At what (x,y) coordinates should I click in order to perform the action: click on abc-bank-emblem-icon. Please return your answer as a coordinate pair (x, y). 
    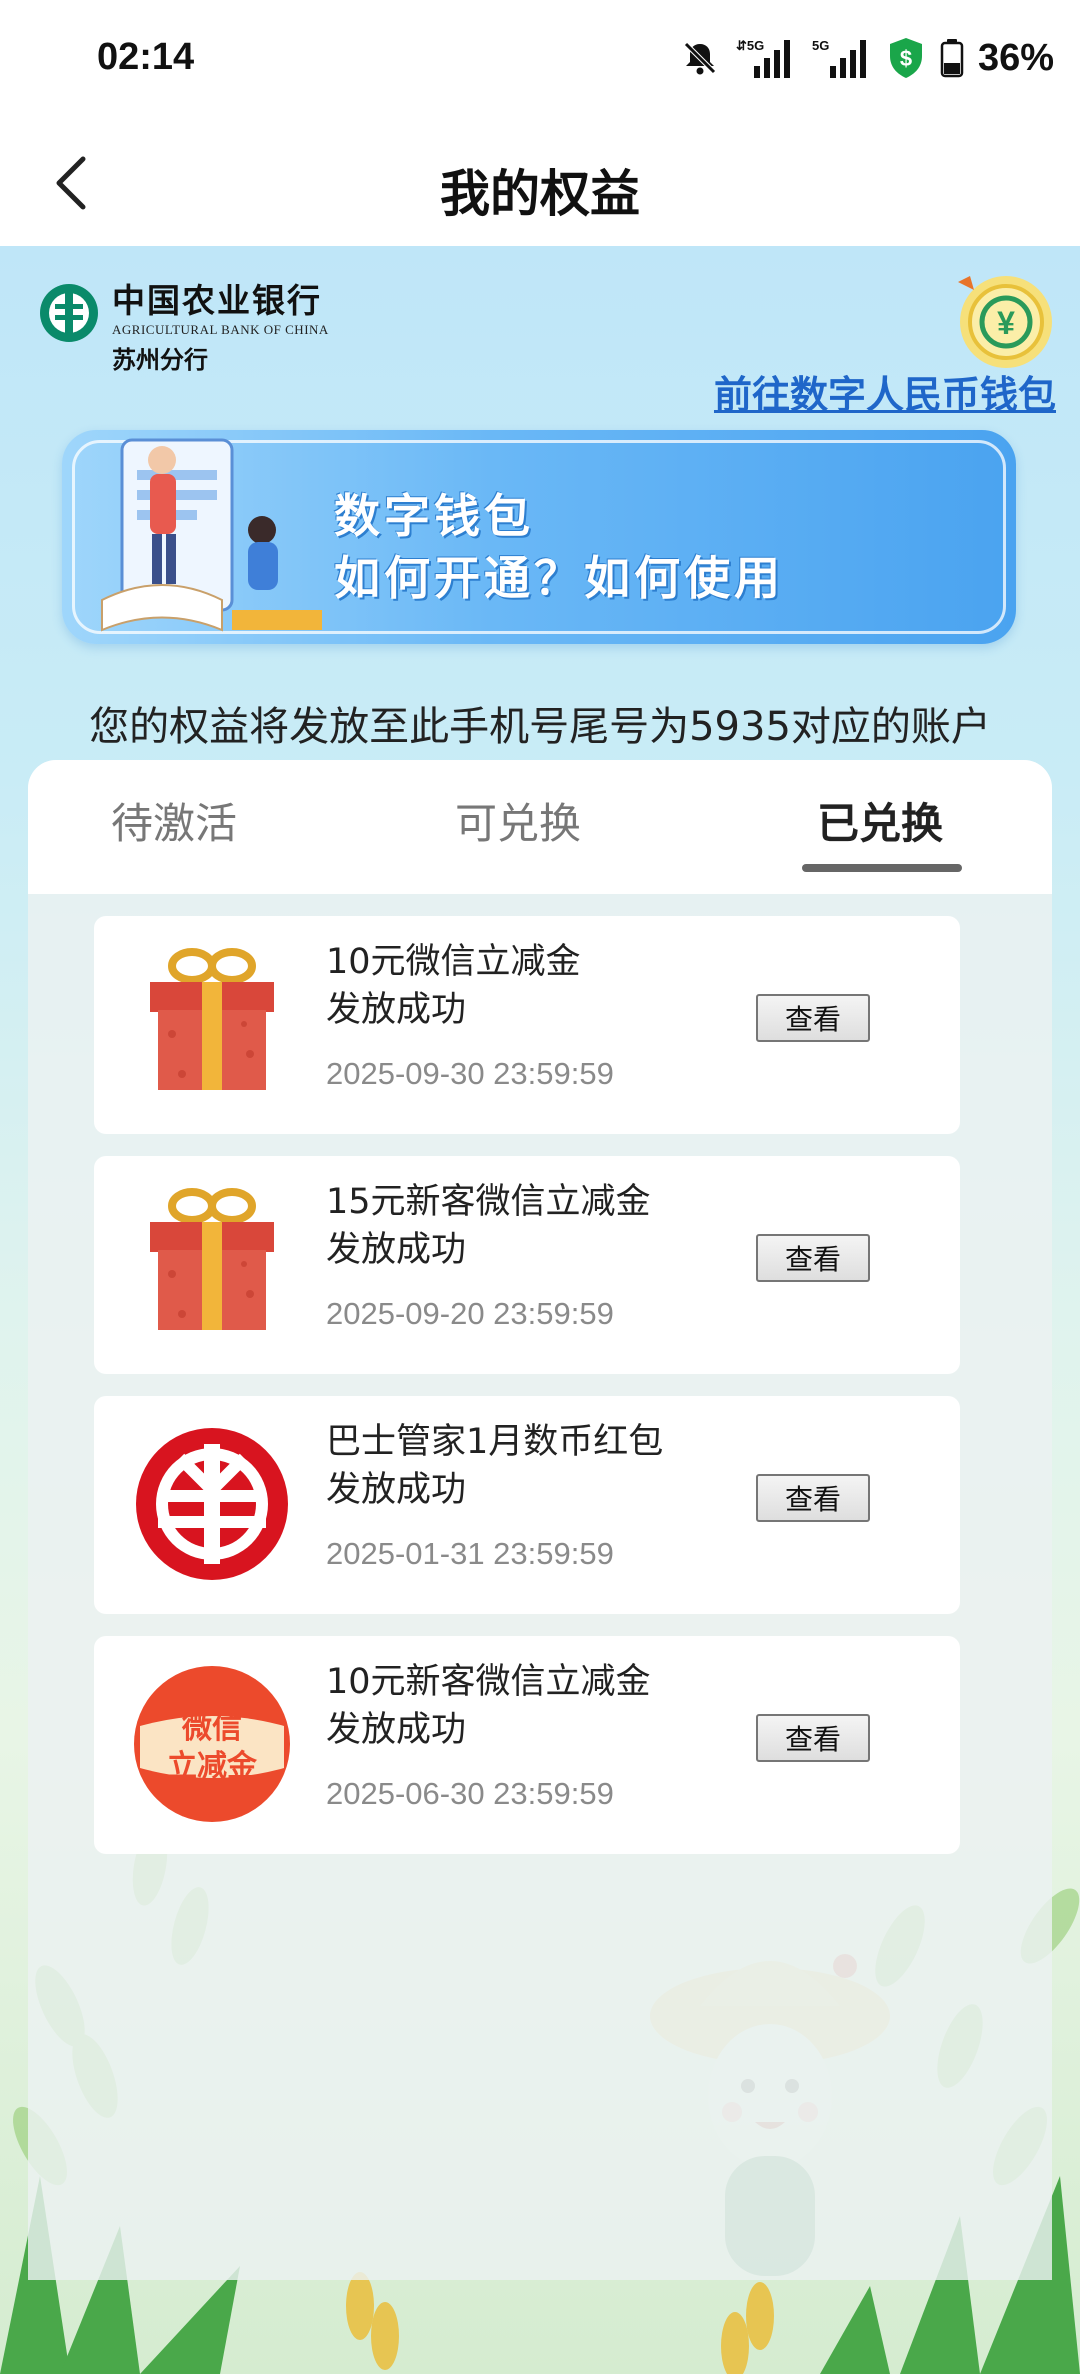
    Looking at the image, I should click on (69, 313).